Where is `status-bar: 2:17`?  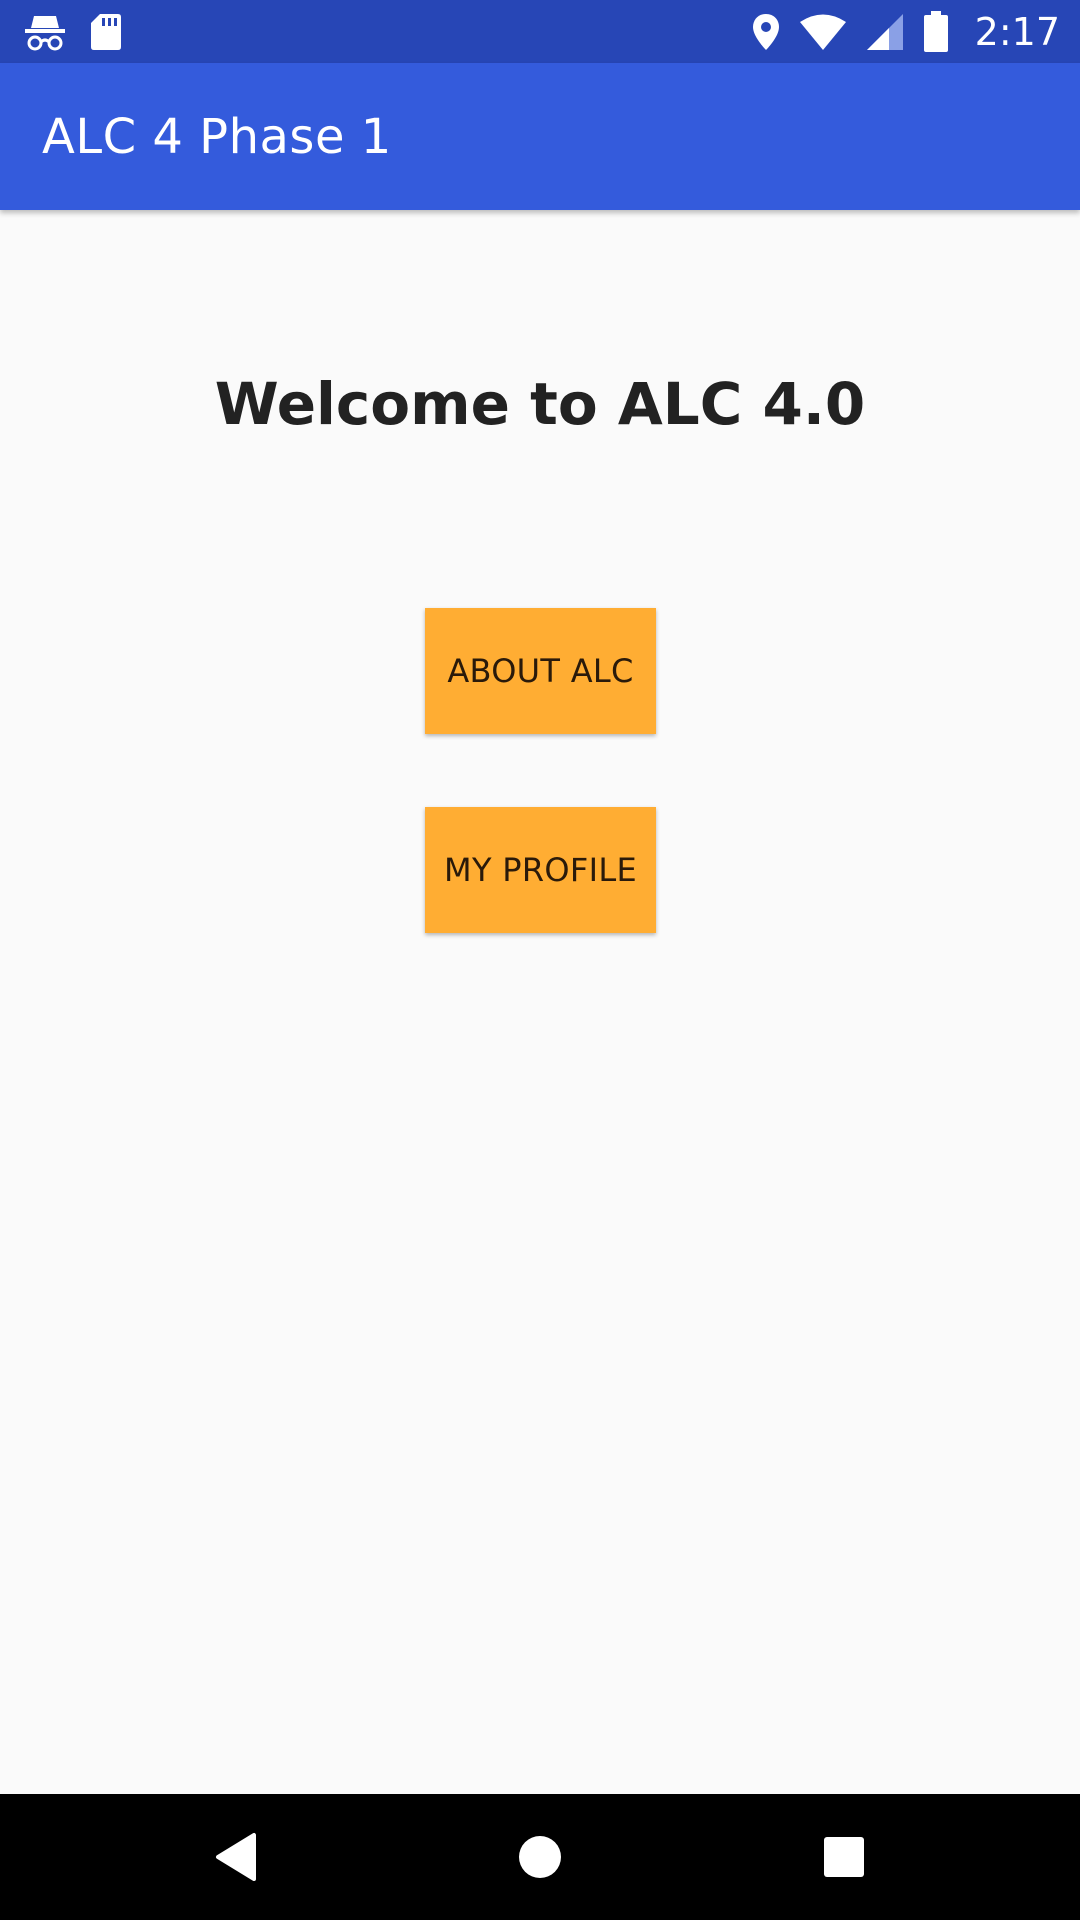 status-bar: 2:17 is located at coordinates (540, 31).